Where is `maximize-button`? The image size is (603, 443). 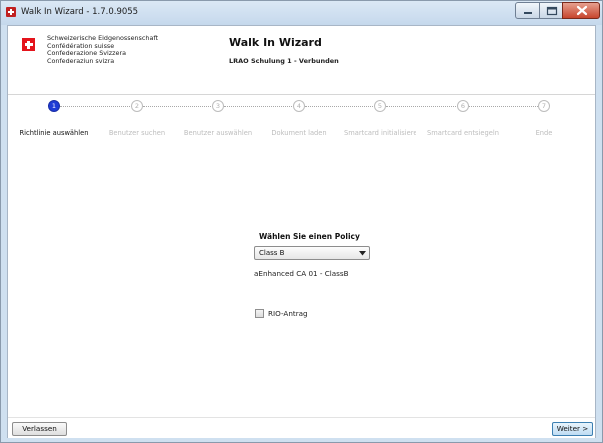 maximize-button is located at coordinates (551, 10).